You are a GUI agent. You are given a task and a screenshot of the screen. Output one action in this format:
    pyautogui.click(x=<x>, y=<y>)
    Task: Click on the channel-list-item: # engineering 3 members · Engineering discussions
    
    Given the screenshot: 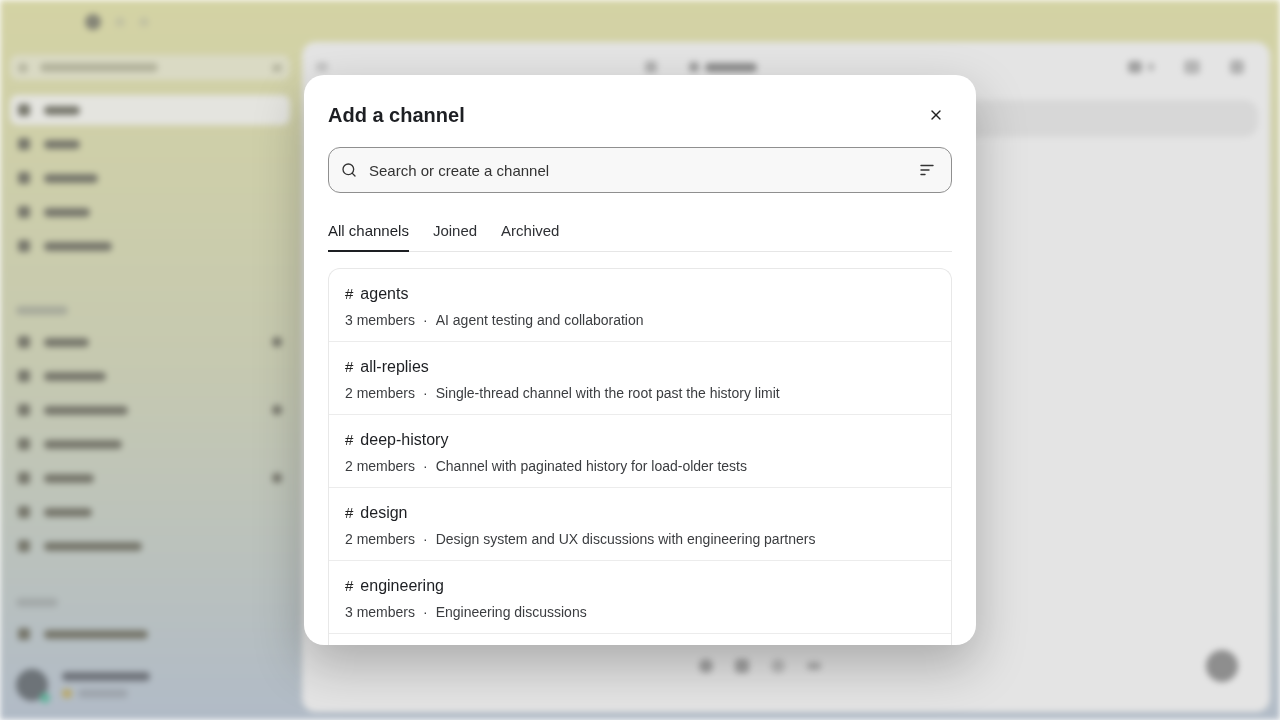 What is the action you would take?
    pyautogui.click(x=640, y=597)
    